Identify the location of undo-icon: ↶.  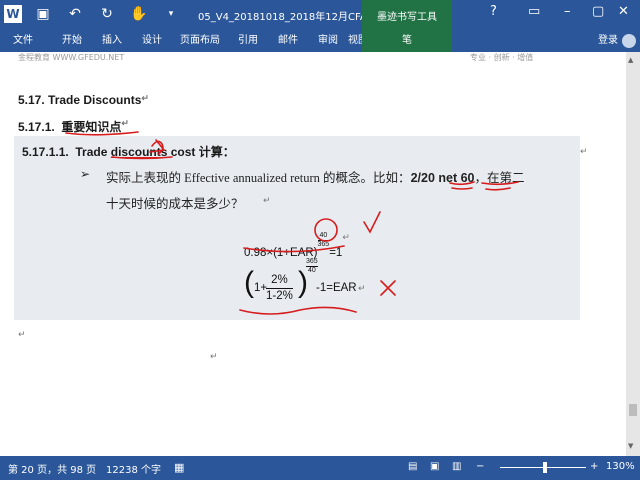
(75, 14).